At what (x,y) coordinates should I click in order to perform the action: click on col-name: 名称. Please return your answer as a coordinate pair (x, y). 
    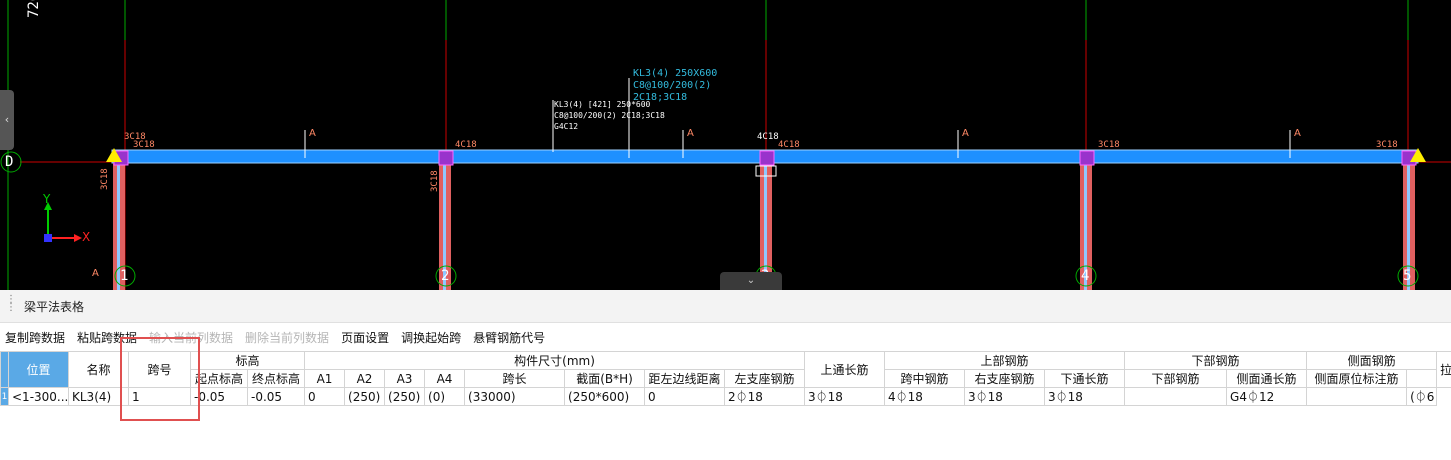
    Looking at the image, I should click on (98, 369).